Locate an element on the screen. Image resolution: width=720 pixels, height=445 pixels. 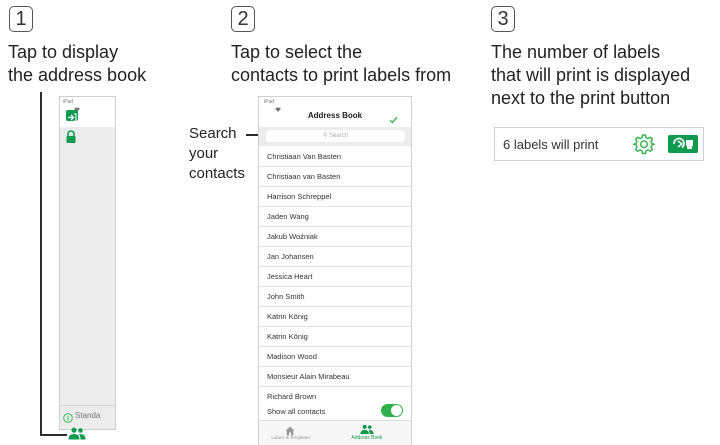
contact-item: Christiaan van Basten is located at coordinates (335, 177).